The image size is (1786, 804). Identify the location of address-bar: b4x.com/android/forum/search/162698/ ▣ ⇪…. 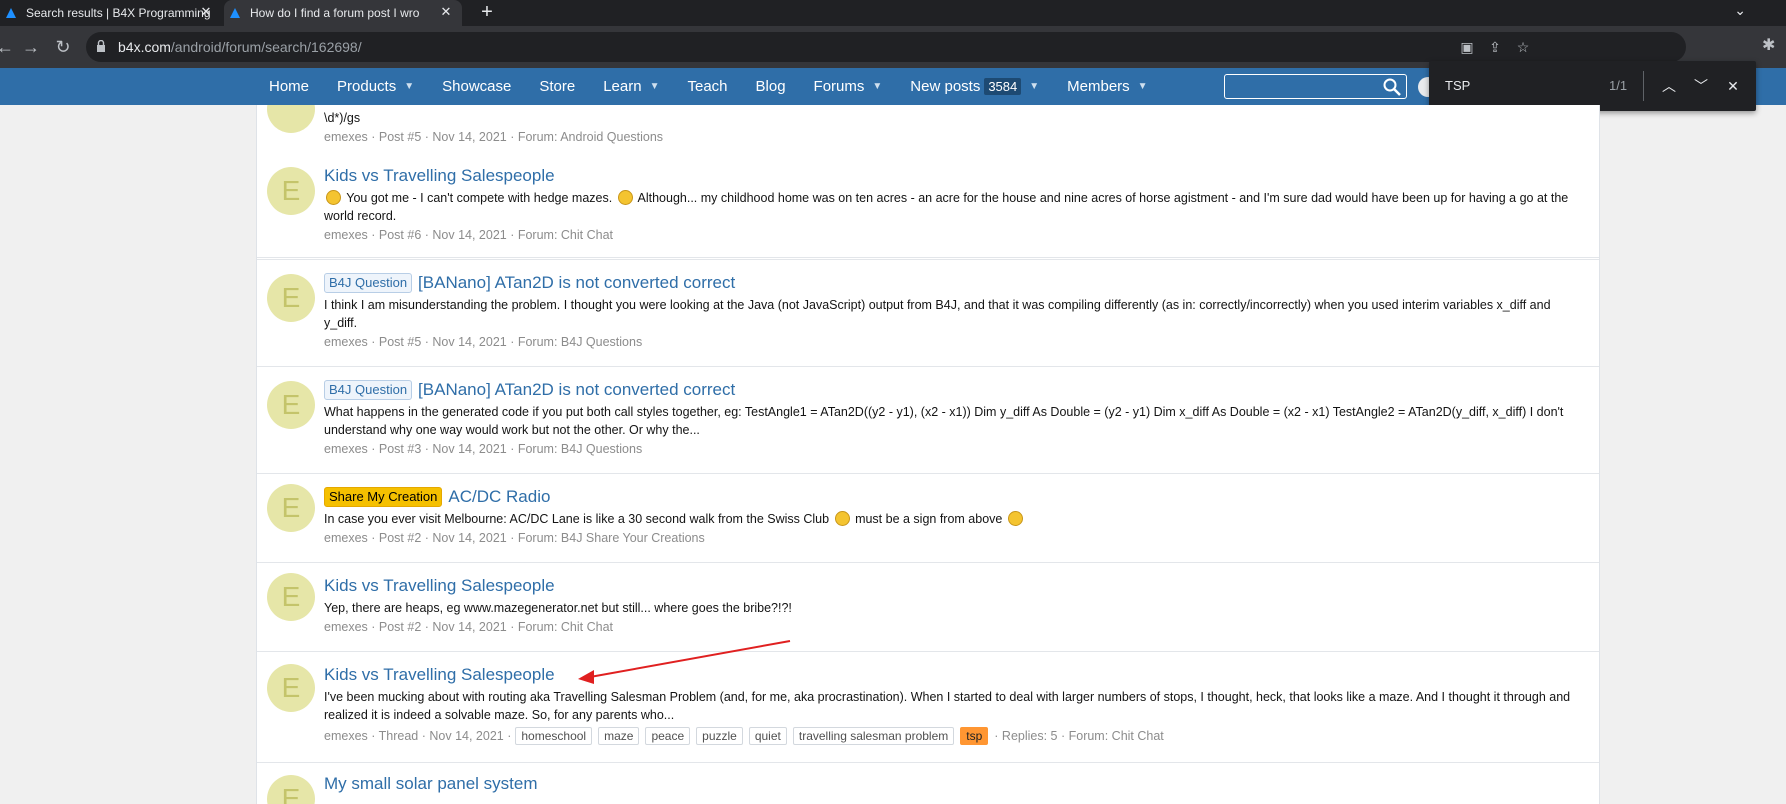
(886, 47).